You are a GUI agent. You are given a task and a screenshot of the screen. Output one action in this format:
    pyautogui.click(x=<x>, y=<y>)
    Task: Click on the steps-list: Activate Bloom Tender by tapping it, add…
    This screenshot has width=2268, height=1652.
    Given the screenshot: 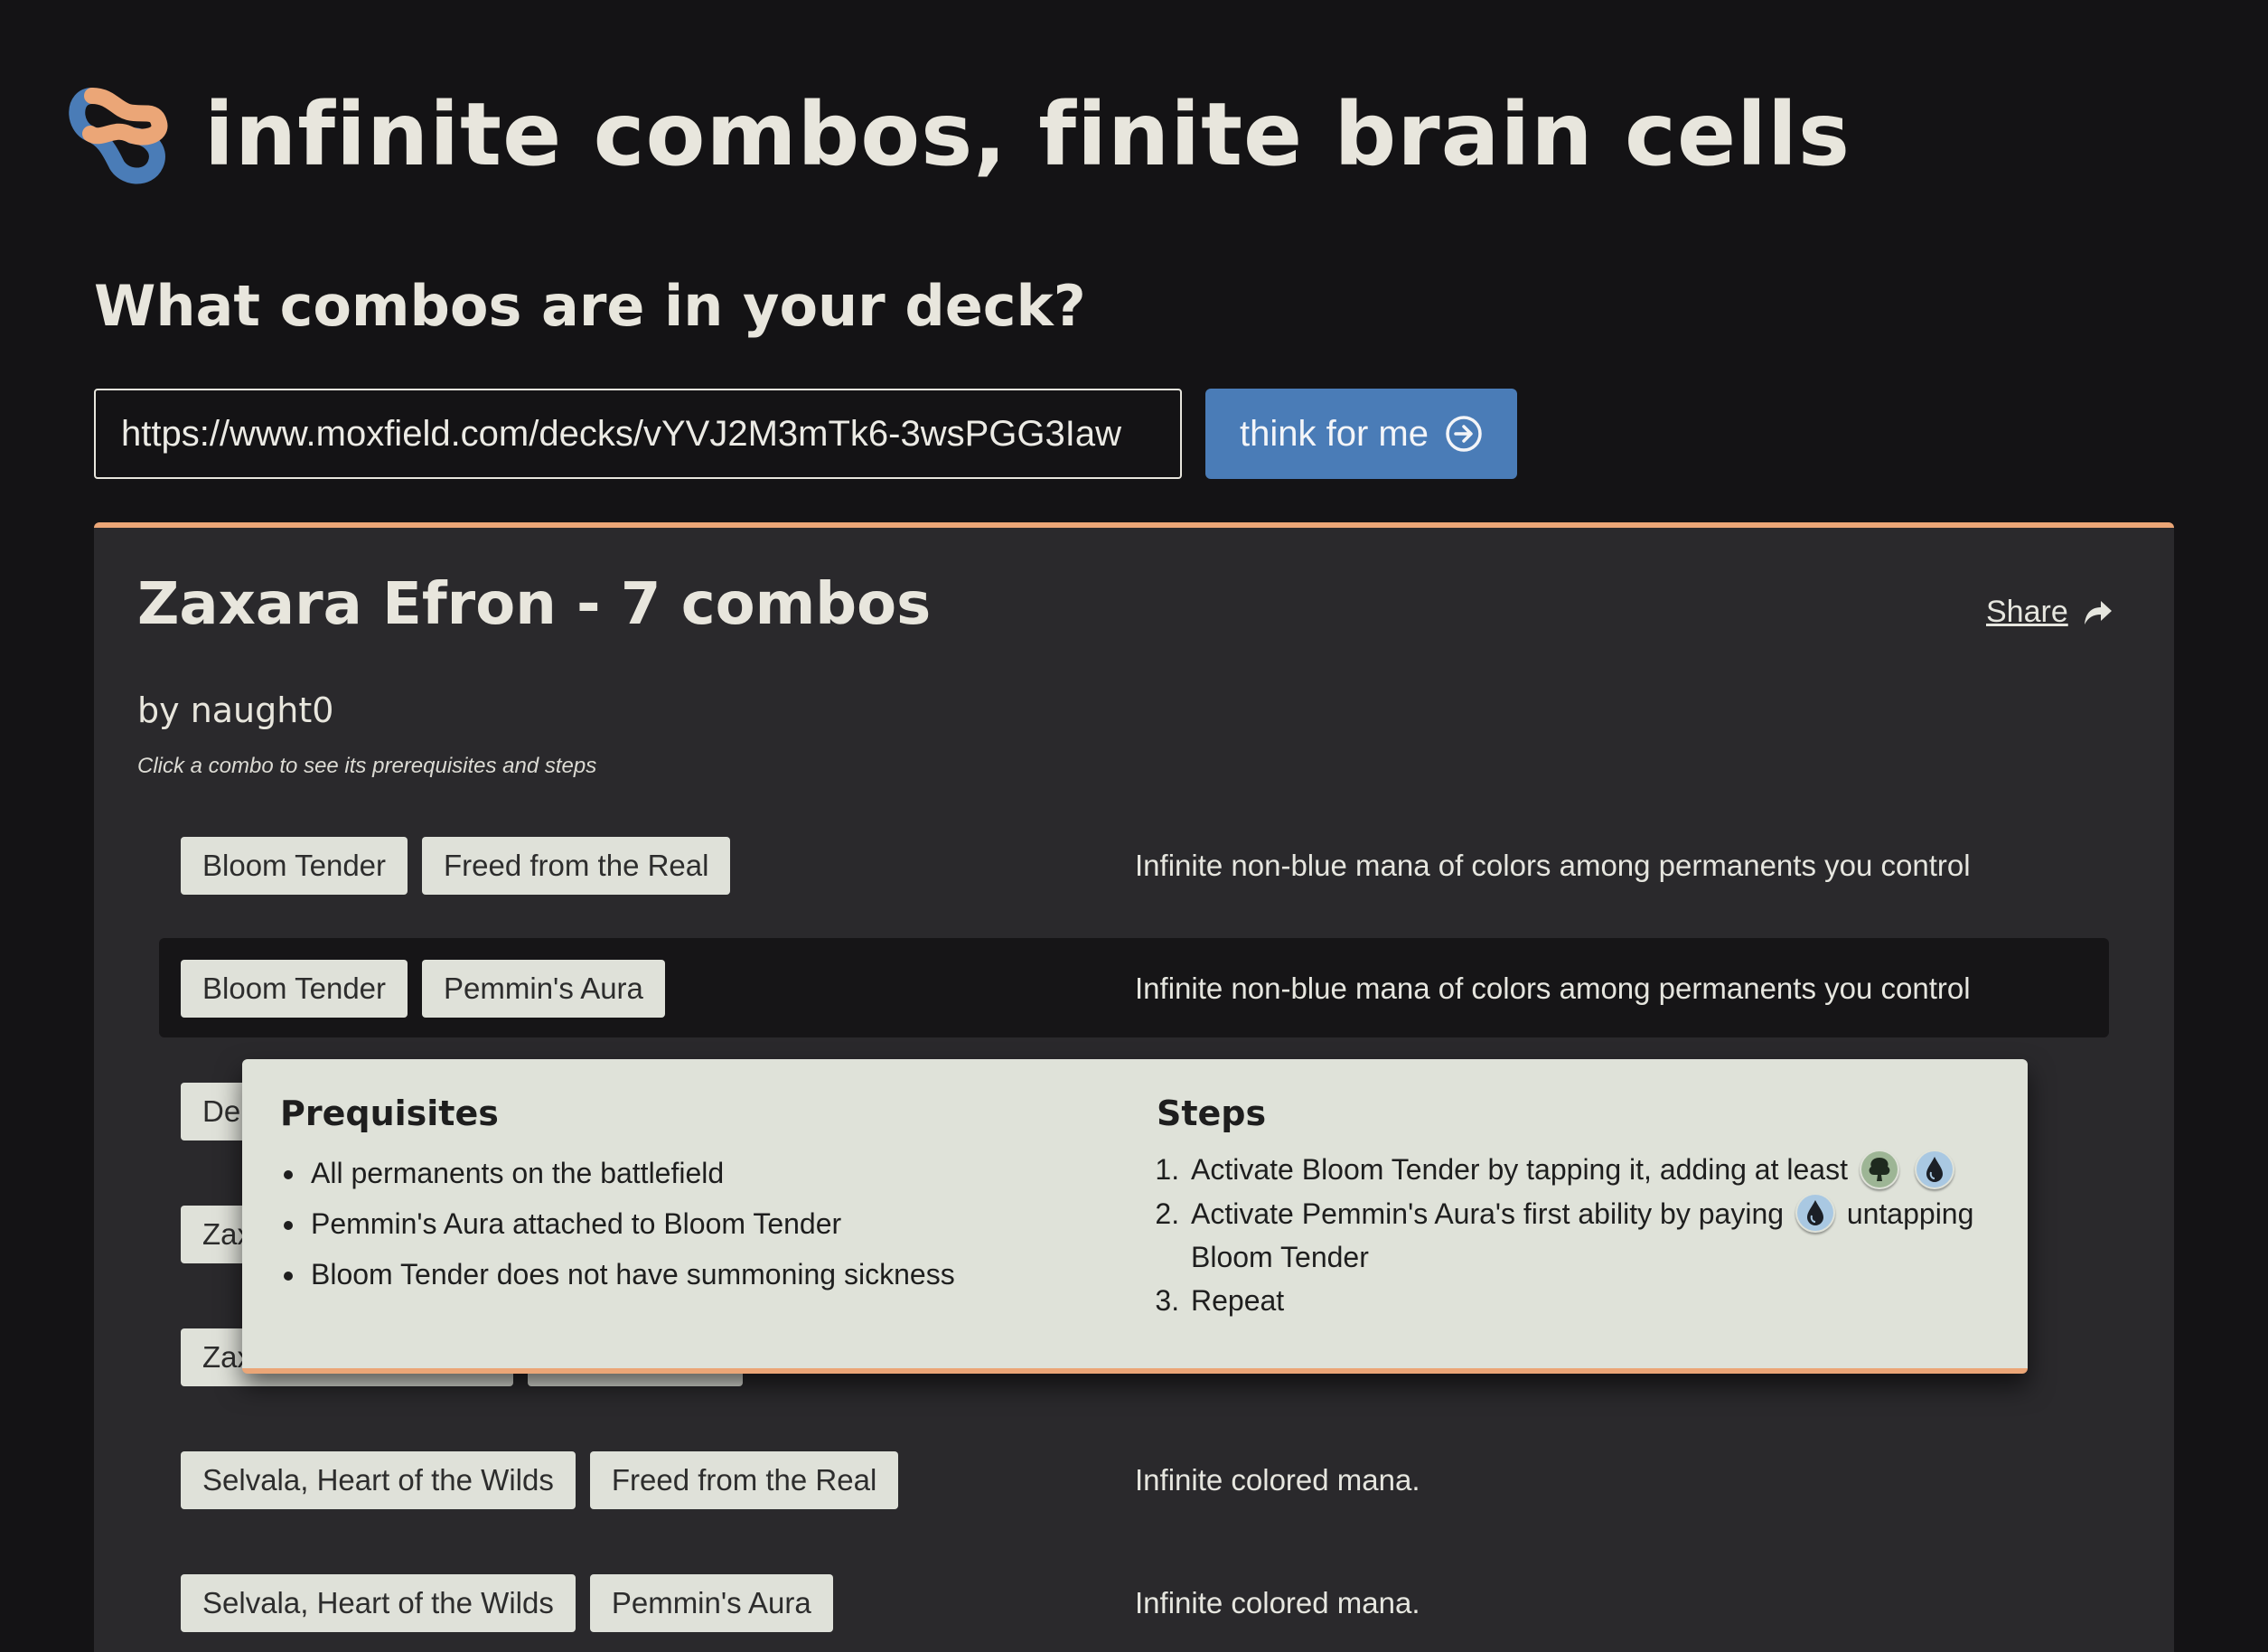 What is the action you would take?
    pyautogui.click(x=1581, y=1235)
    